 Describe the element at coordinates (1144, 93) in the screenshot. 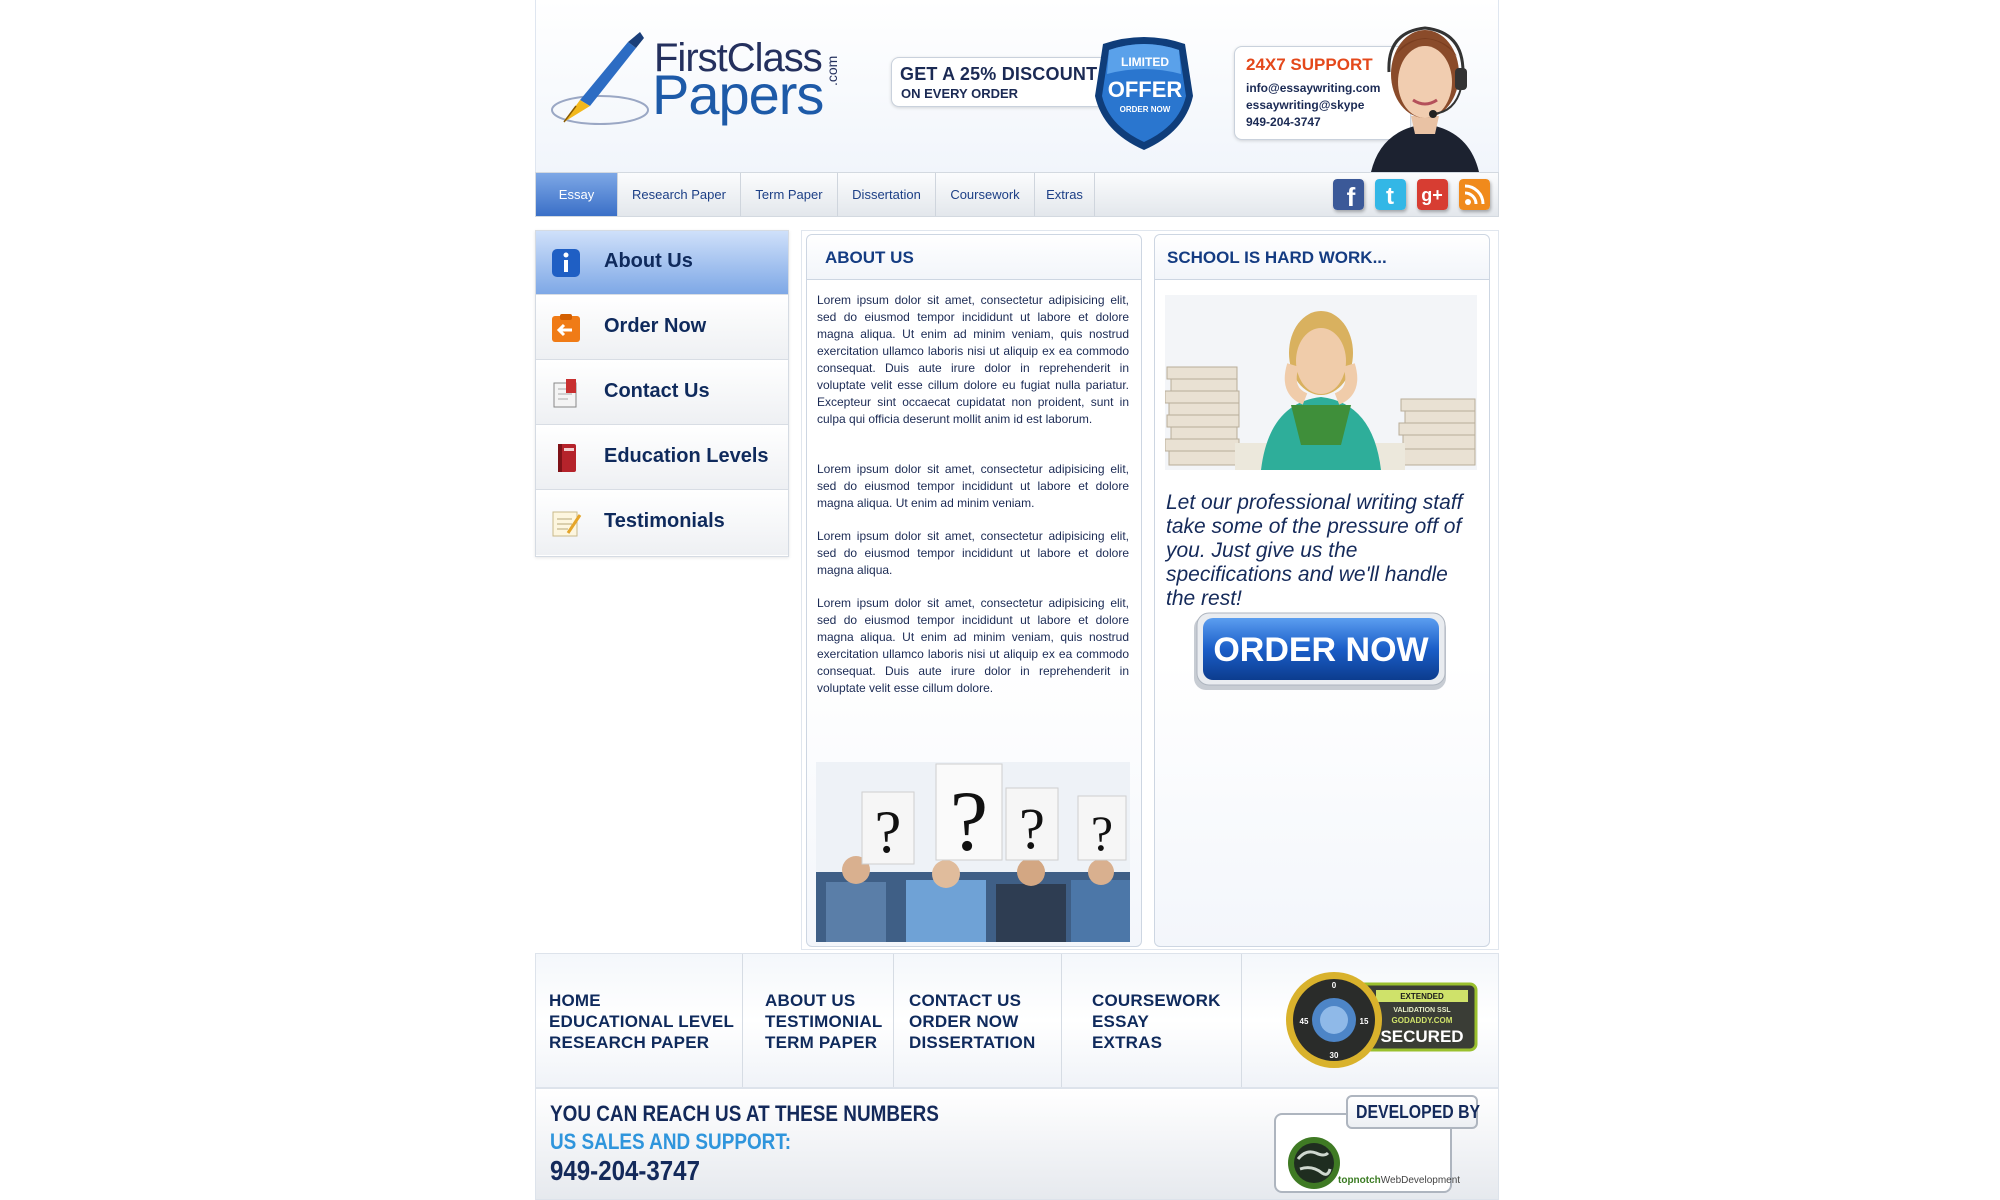

I see `limited-offer-badge: LIMITED OFFER ORDER NOW` at that location.